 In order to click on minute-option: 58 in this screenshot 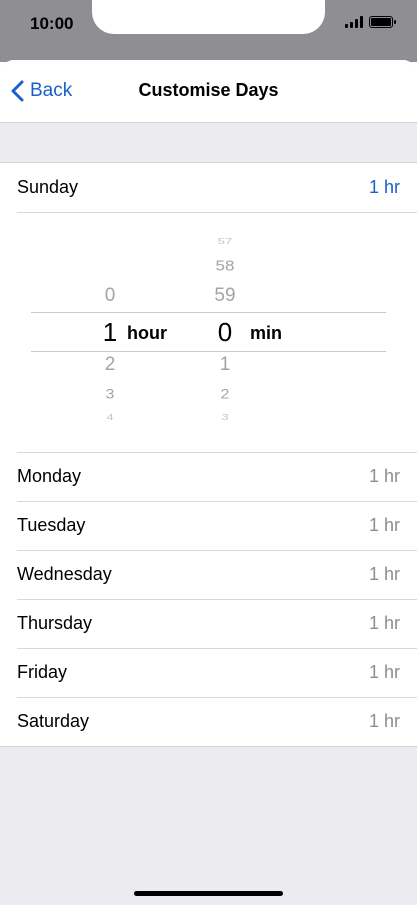, I will do `click(225, 265)`.